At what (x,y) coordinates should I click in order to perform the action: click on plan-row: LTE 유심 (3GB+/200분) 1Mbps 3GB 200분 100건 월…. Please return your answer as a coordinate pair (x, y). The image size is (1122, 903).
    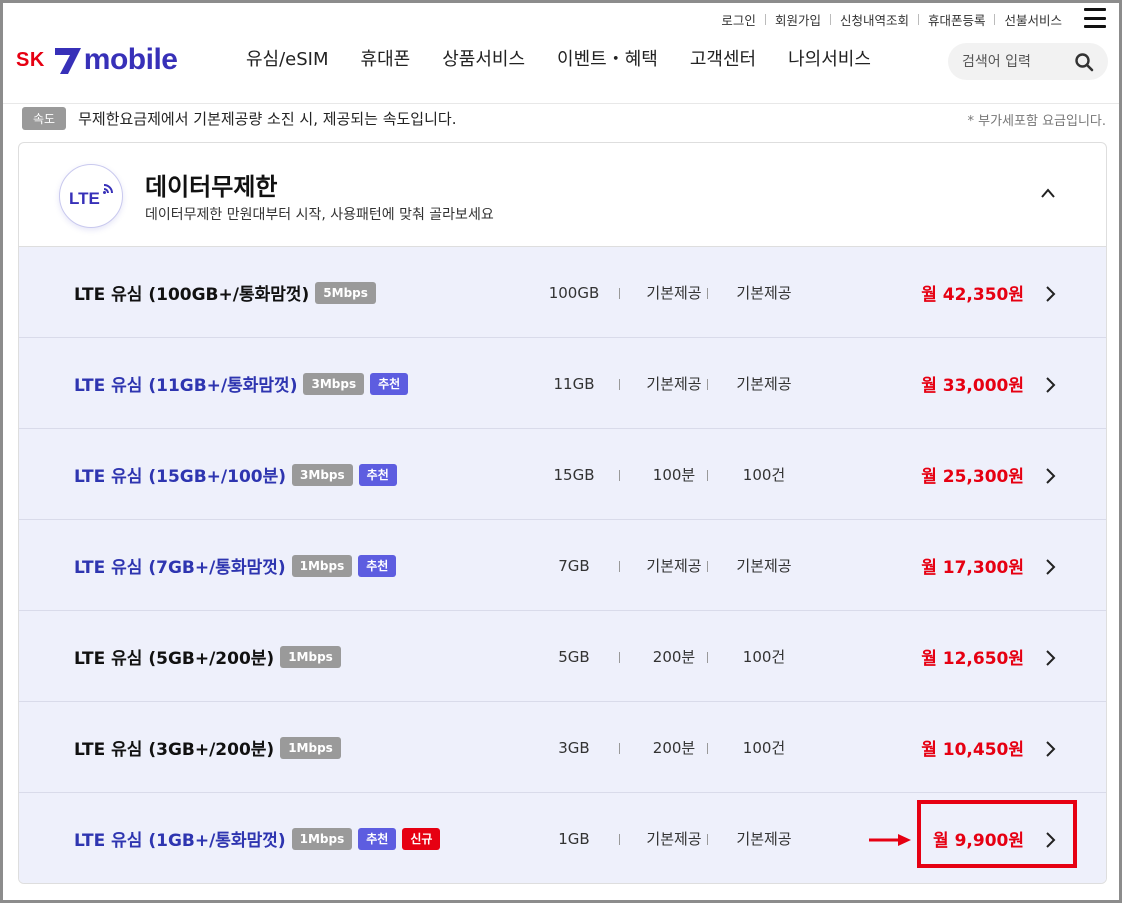
    Looking at the image, I should click on (562, 747).